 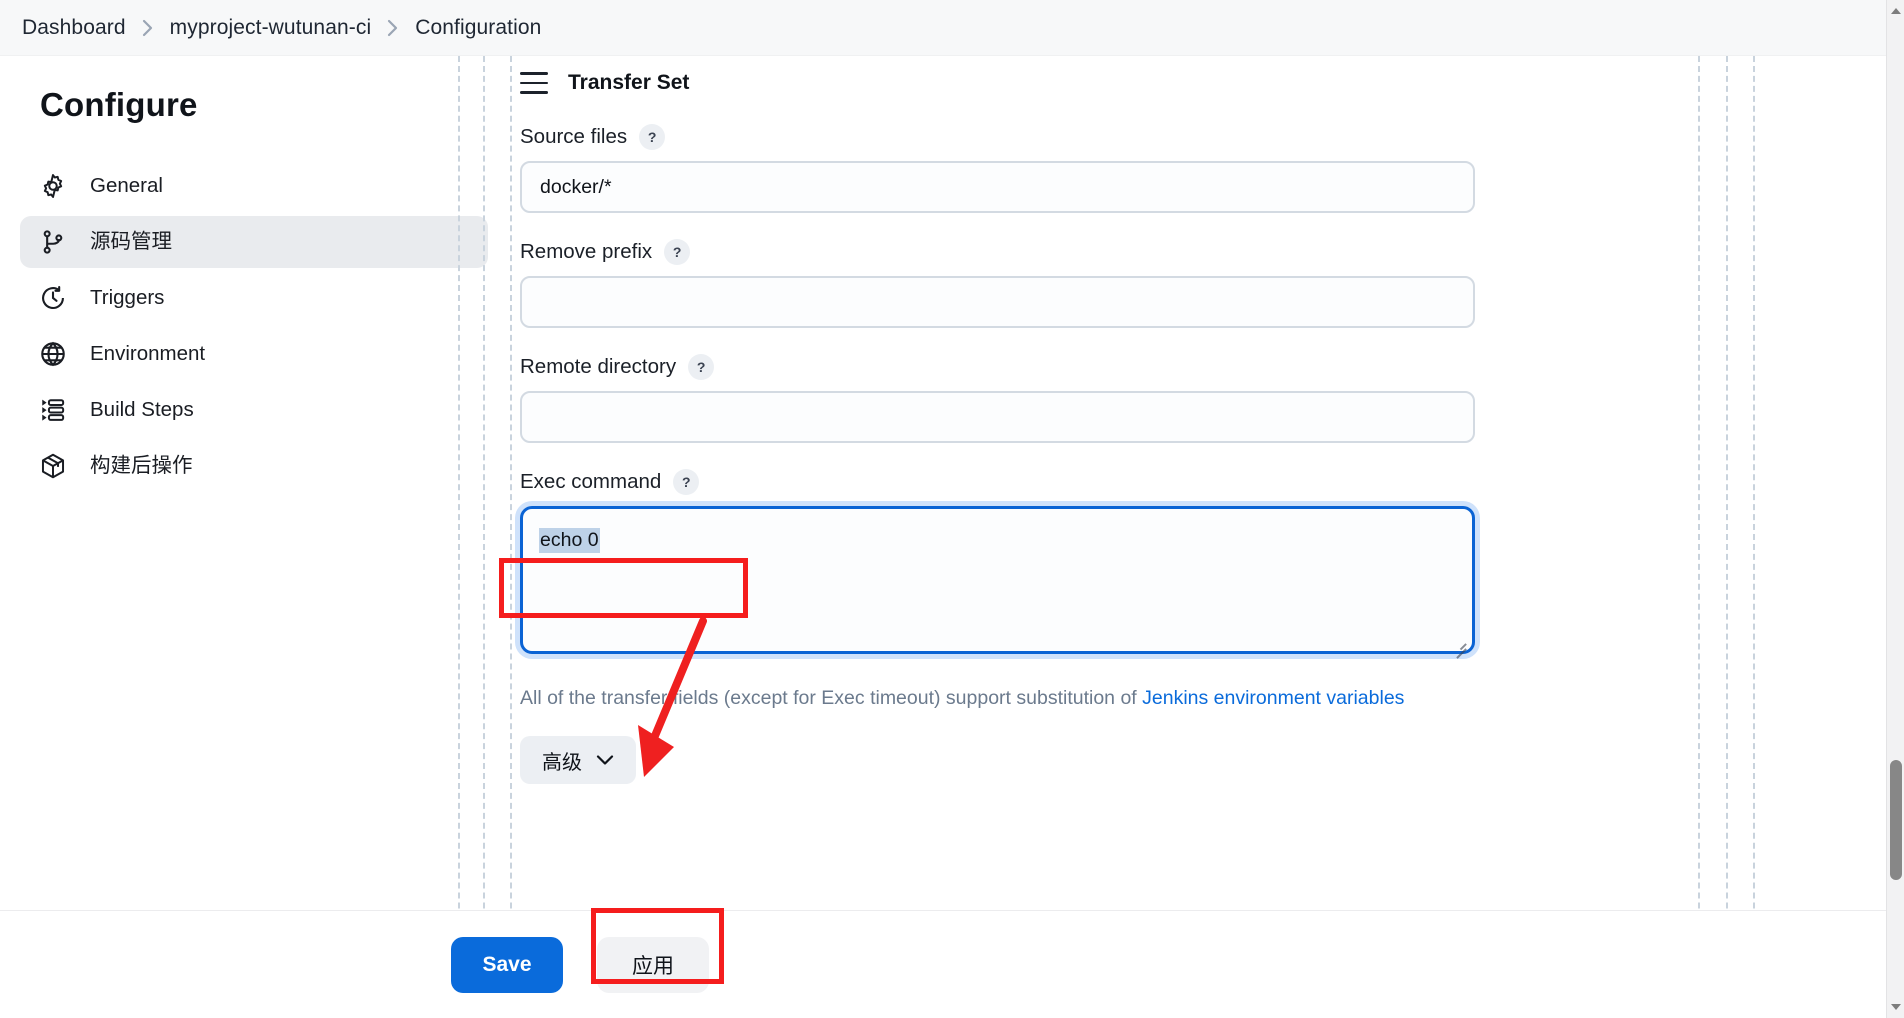 I want to click on label-text: Exec command, so click(x=591, y=481).